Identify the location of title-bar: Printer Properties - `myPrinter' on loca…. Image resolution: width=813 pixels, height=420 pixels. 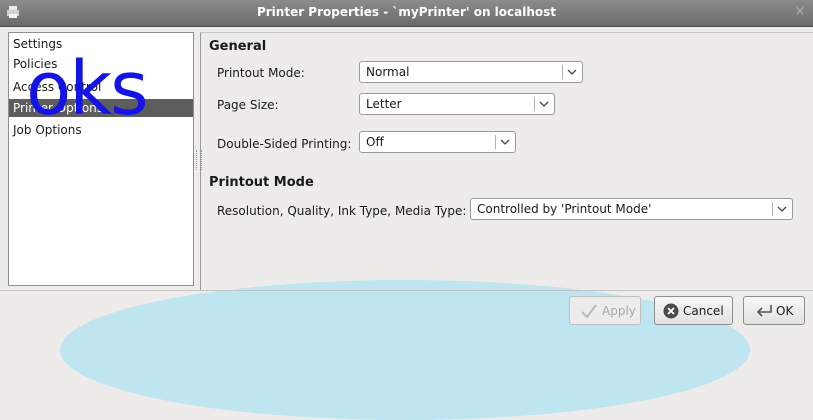
(406, 13).